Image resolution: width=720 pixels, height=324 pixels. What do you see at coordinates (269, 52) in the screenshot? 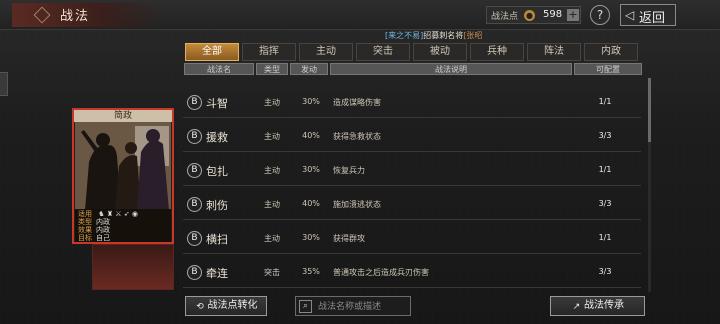
I see `tab-command: 指挥` at bounding box center [269, 52].